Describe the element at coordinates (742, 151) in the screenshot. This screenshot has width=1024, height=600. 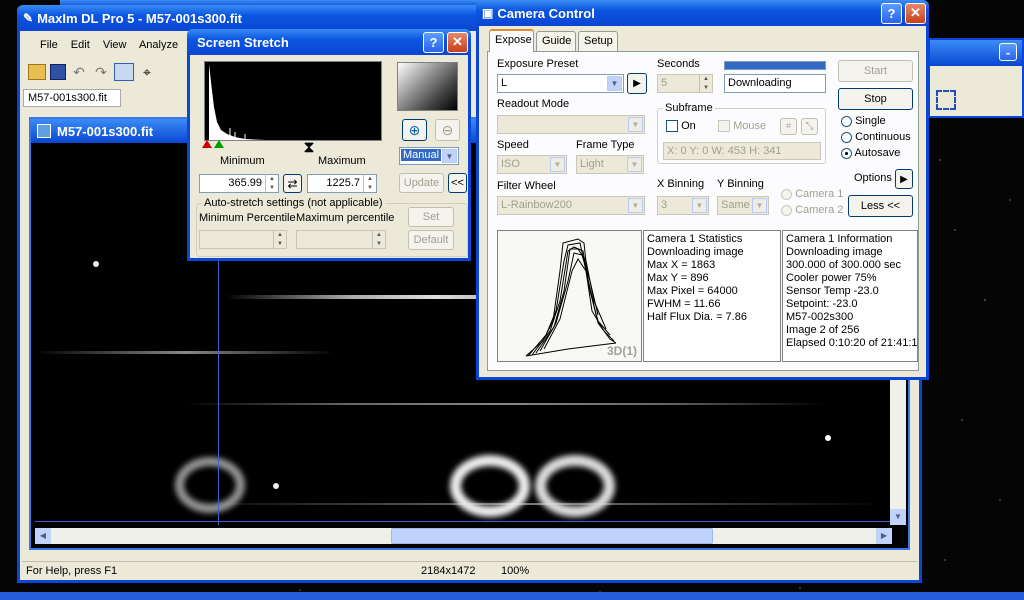
I see `subframe-coords: X: 0 Y: 0 W: 453 H: 341` at that location.